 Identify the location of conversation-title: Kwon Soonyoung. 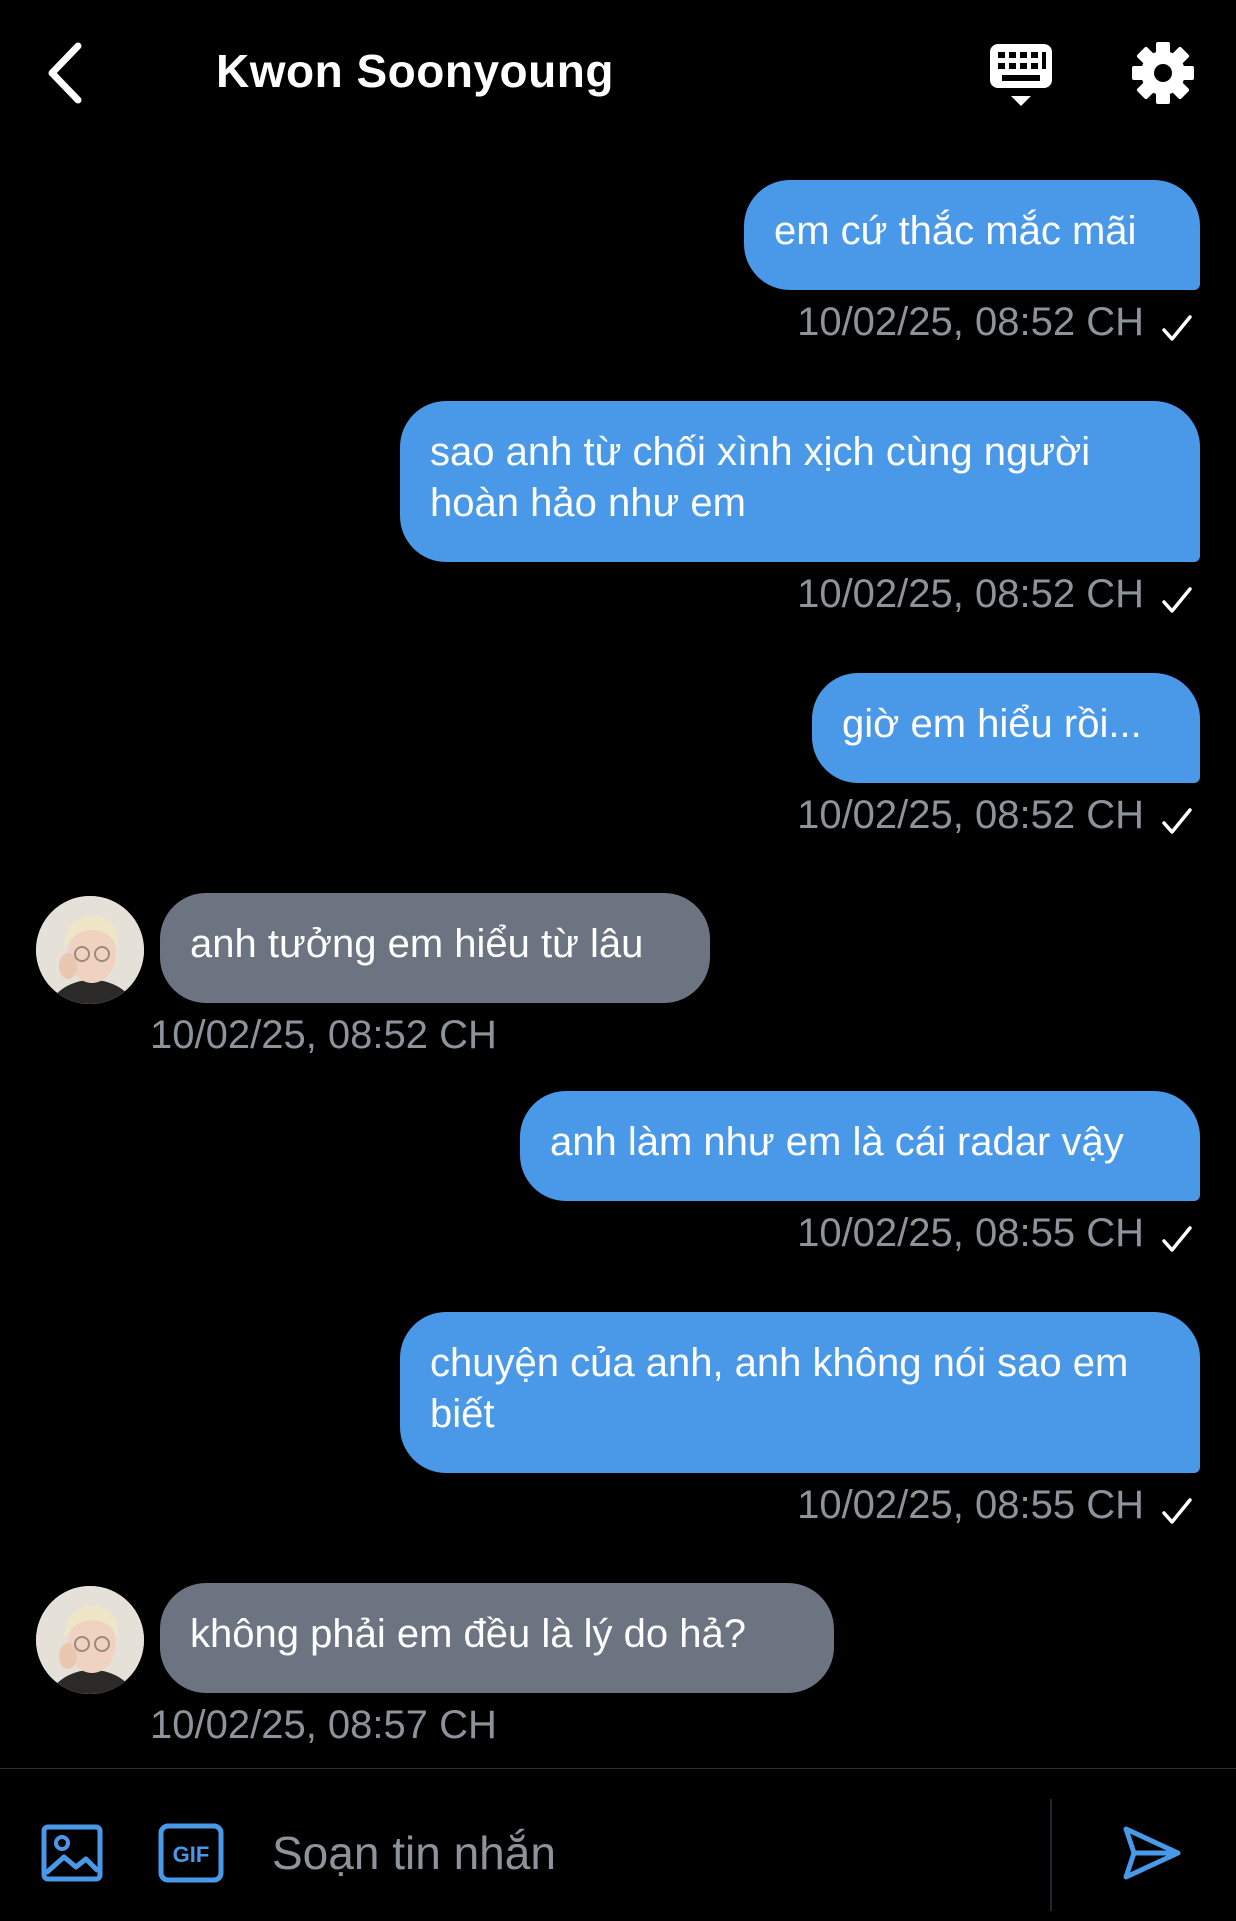
(415, 71).